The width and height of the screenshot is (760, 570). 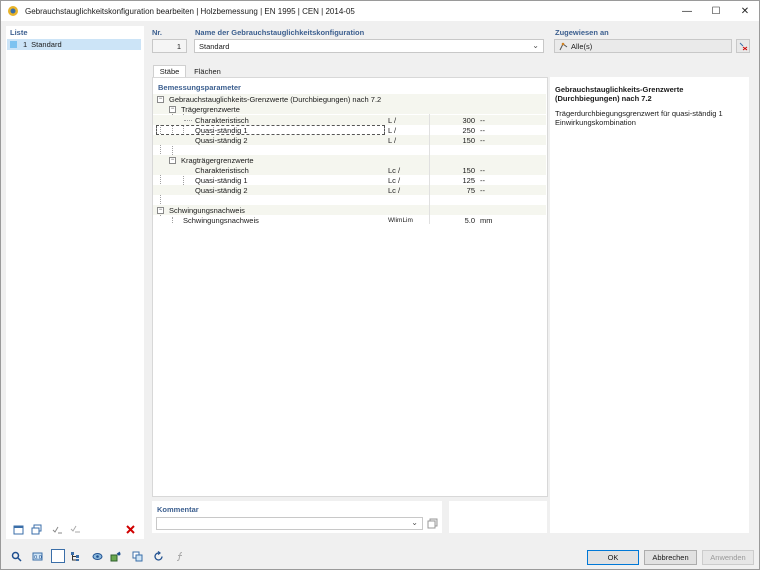 What do you see at coordinates (349, 170) in the screenshot?
I see `param-row: Charakteristisch Lc / 150 --` at bounding box center [349, 170].